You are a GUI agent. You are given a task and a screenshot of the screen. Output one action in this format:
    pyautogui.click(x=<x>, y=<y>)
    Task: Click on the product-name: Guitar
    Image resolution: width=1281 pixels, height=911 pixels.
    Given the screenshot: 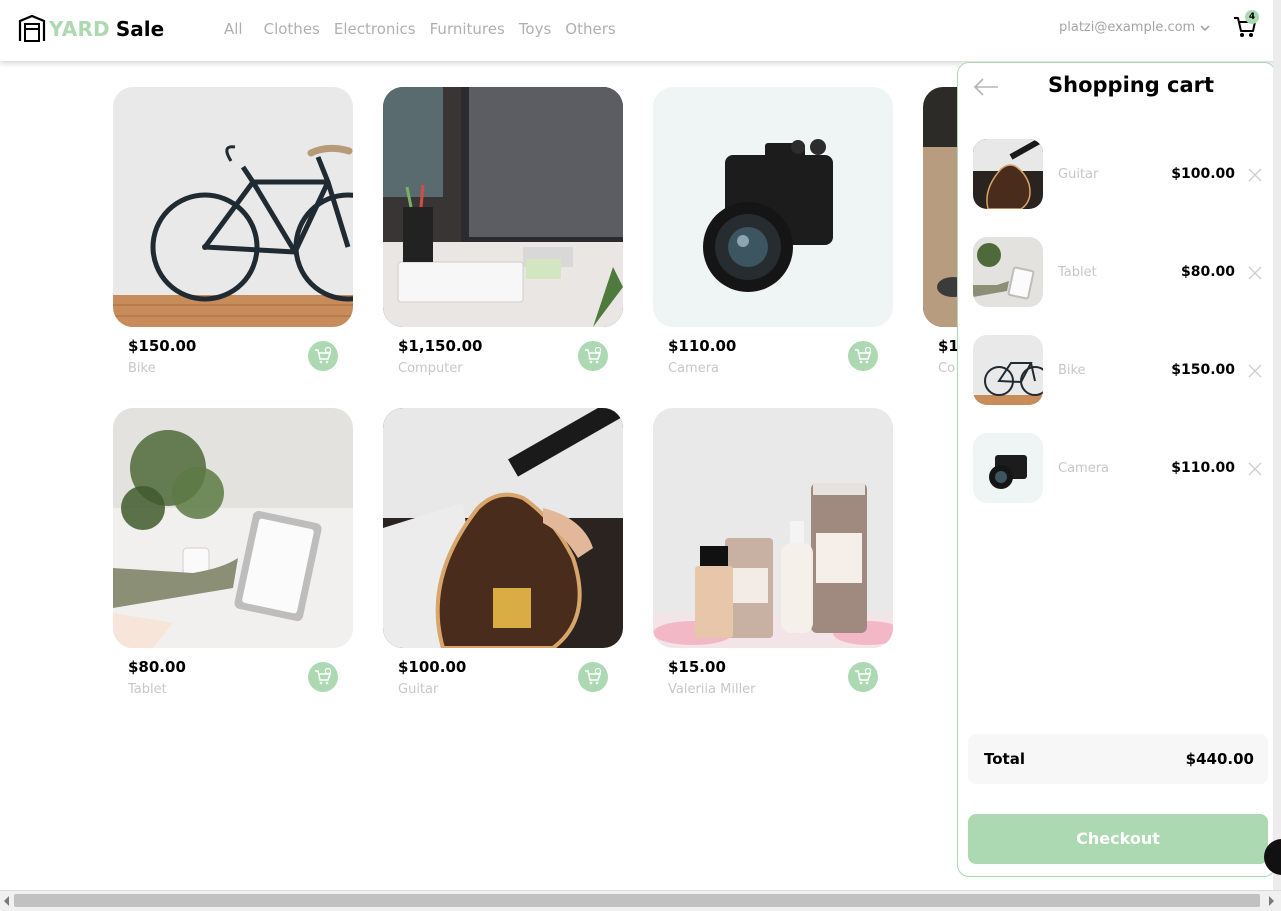 What is the action you would take?
    pyautogui.click(x=418, y=689)
    